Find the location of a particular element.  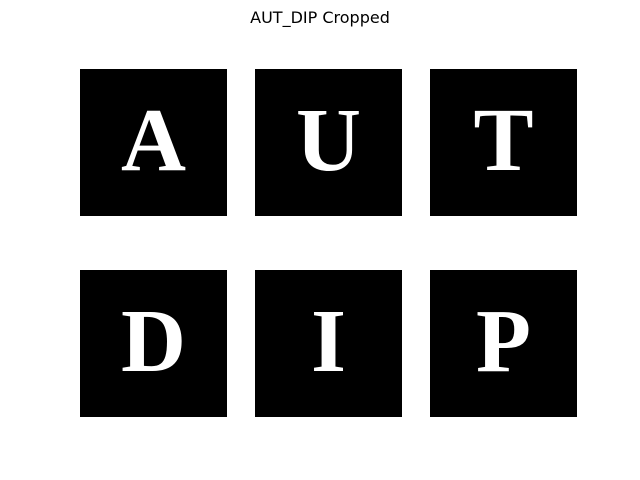

tile-letter: I is located at coordinates (328, 341).